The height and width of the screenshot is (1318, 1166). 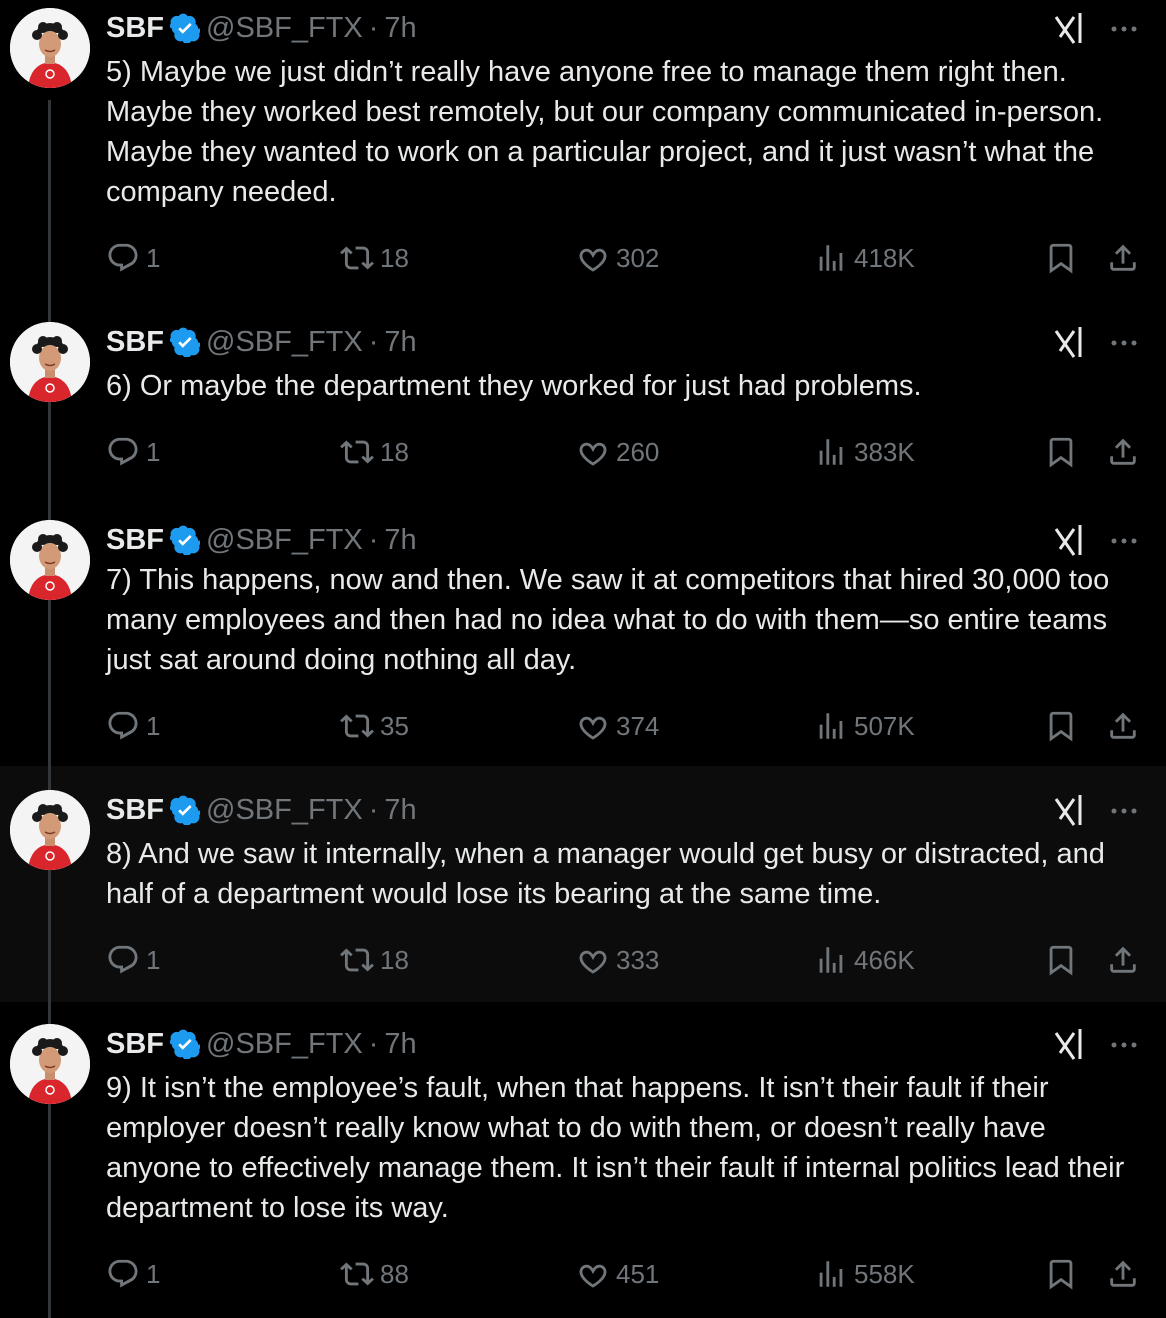 What do you see at coordinates (617, 452) in the screenshot?
I see `like-button: 260` at bounding box center [617, 452].